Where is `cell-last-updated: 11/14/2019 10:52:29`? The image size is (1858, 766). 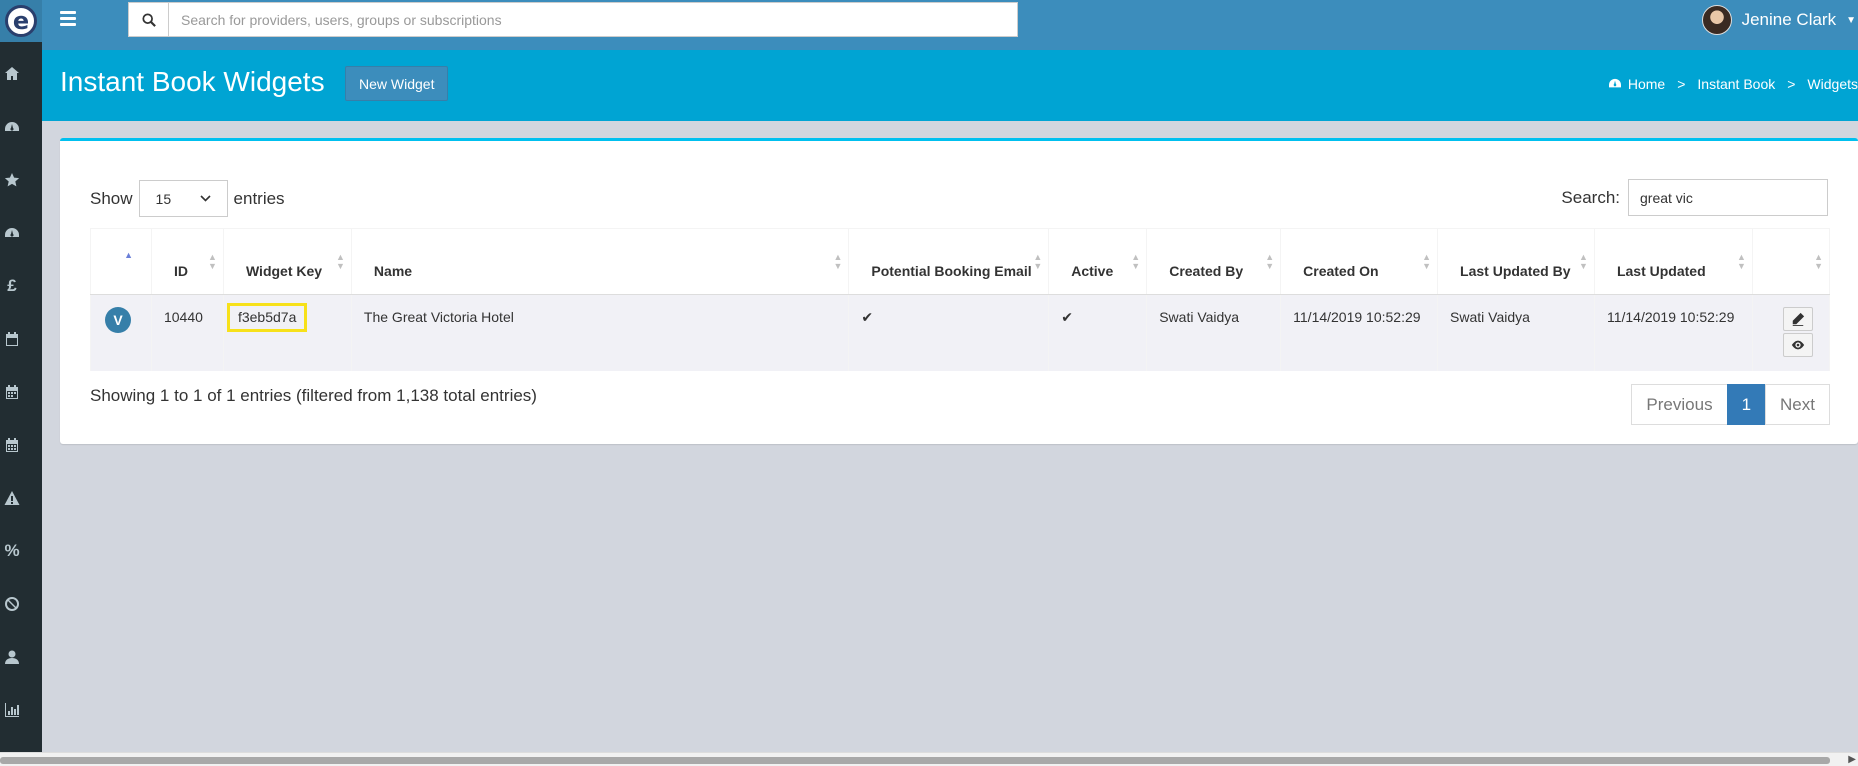
cell-last-updated: 11/14/2019 10:52:29 is located at coordinates (1673, 332).